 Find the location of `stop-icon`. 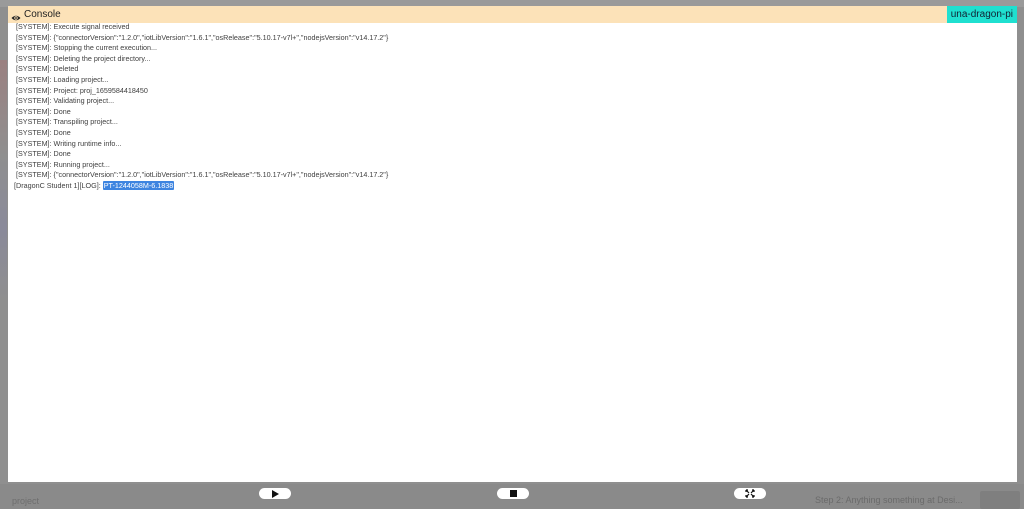

stop-icon is located at coordinates (513, 493).